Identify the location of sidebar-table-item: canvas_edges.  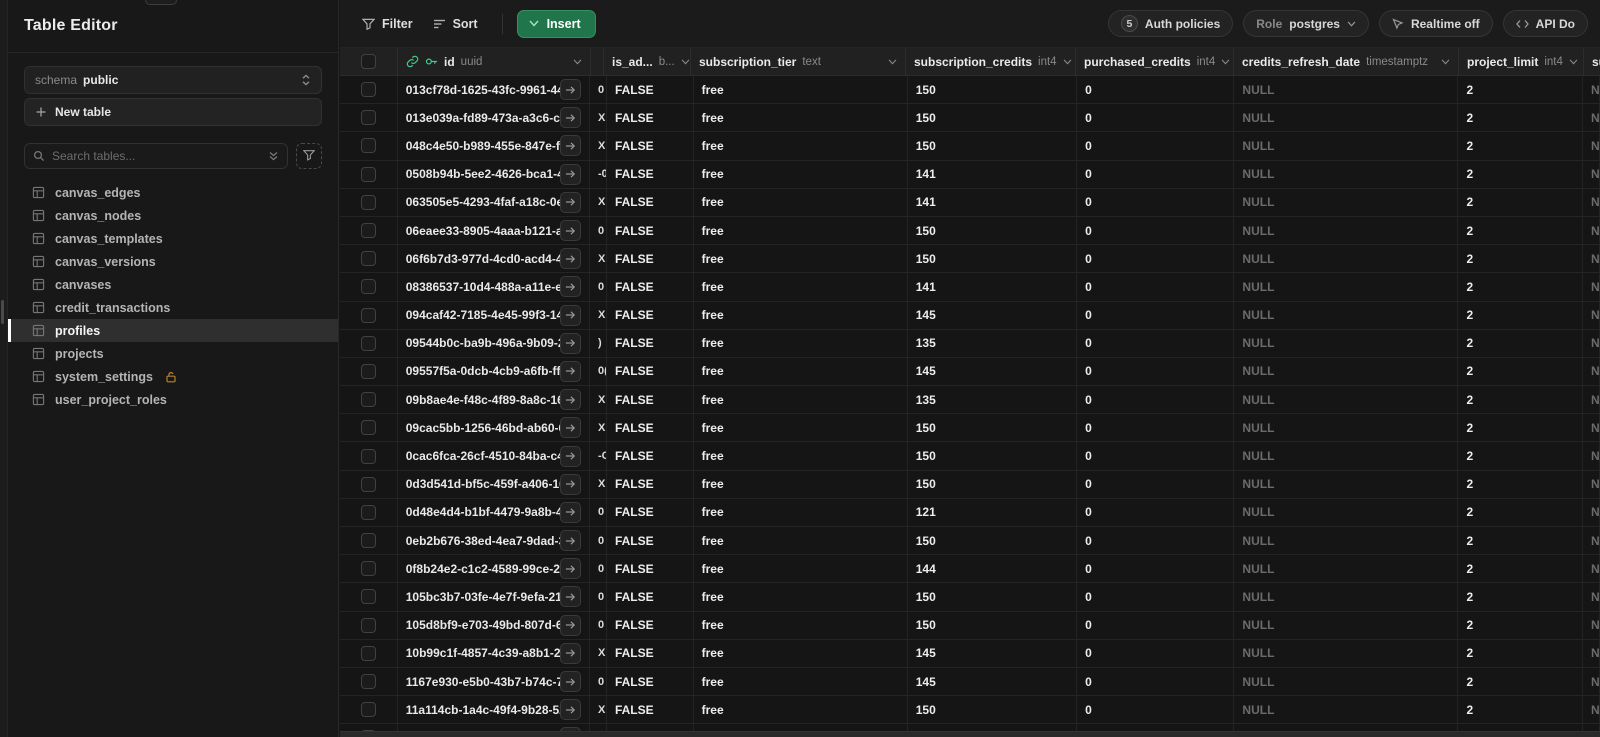
(173, 192).